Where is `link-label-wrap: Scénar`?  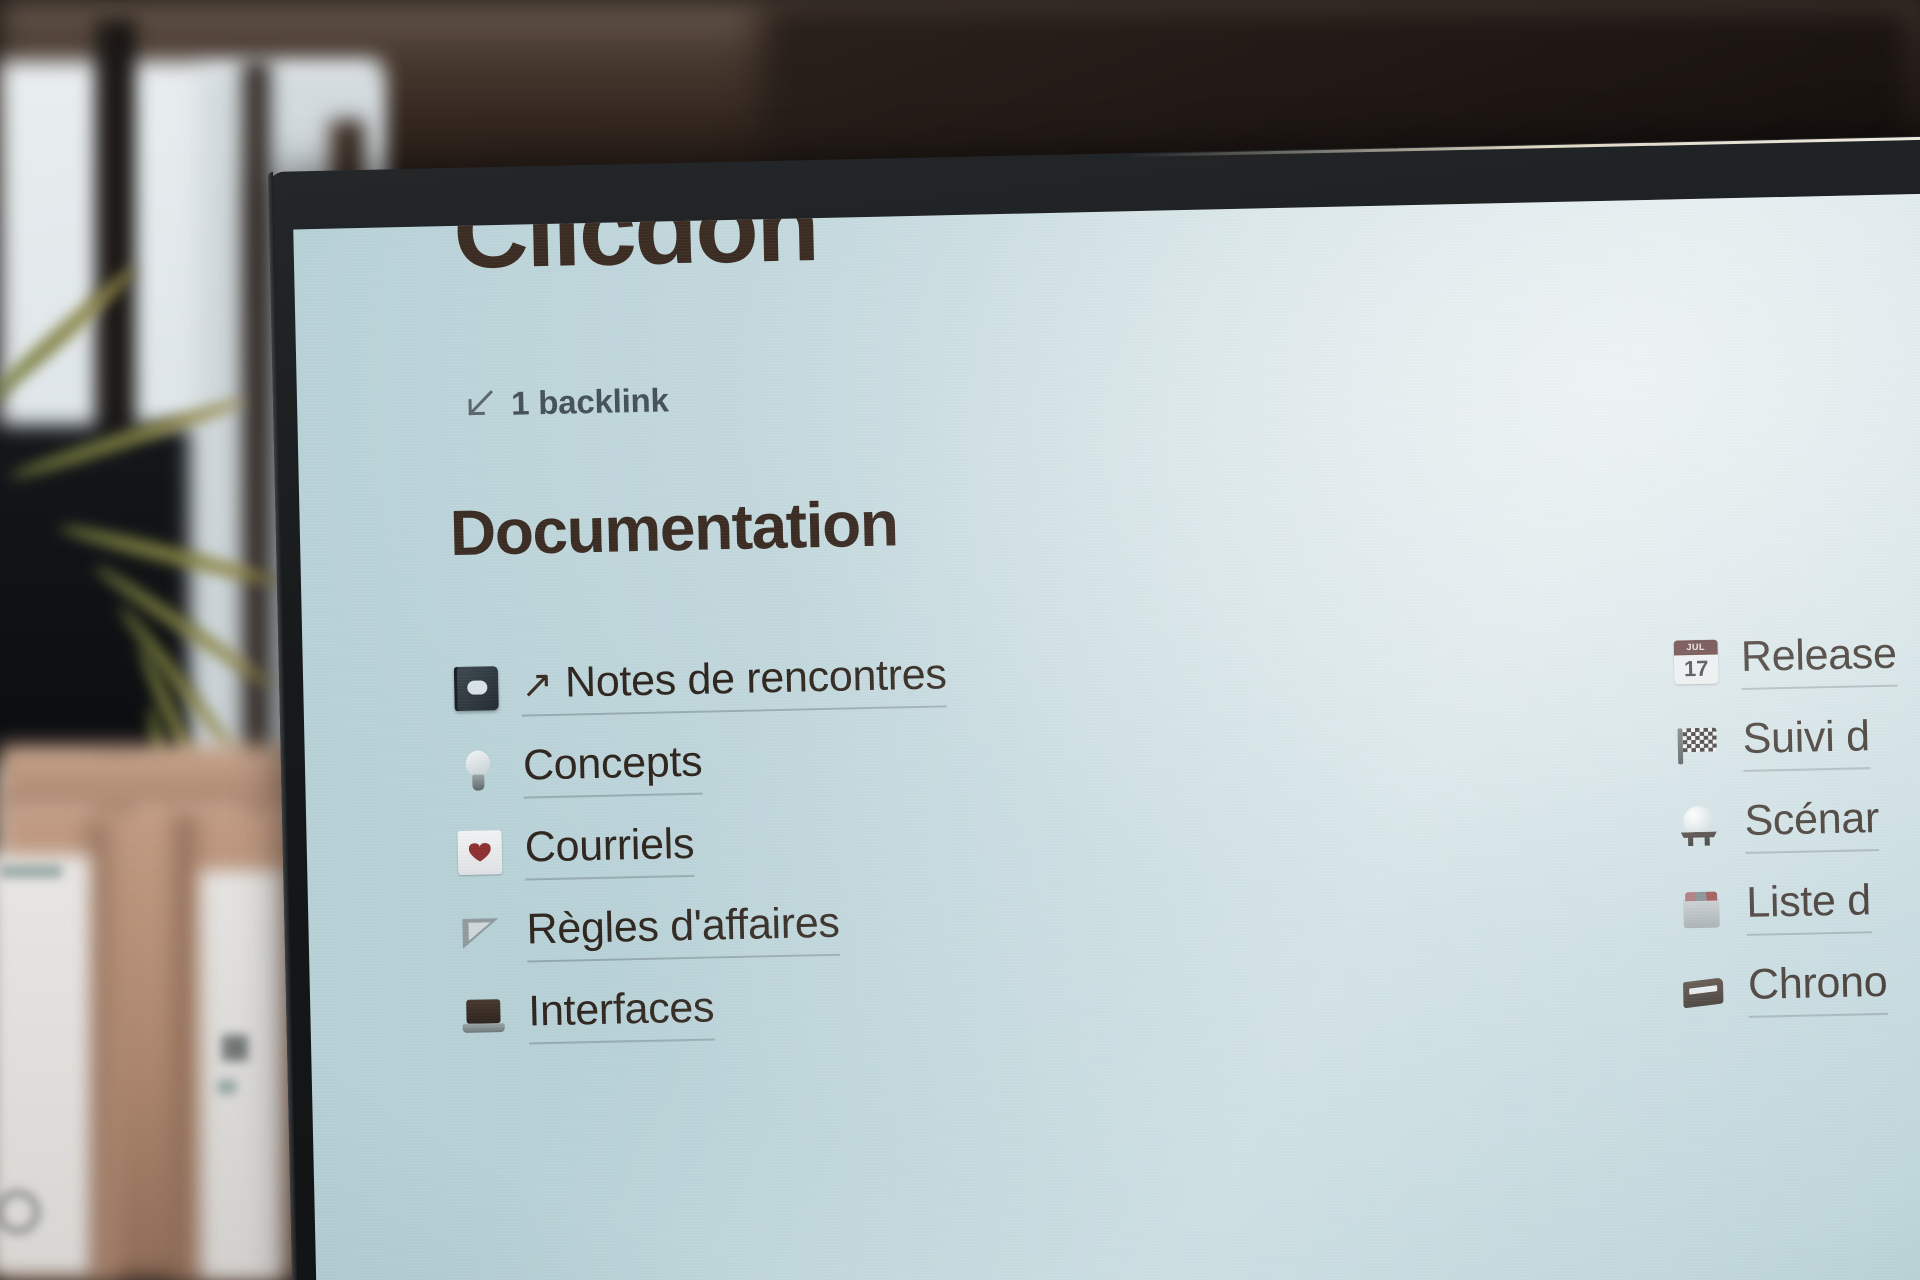 link-label-wrap: Scénar is located at coordinates (1811, 823).